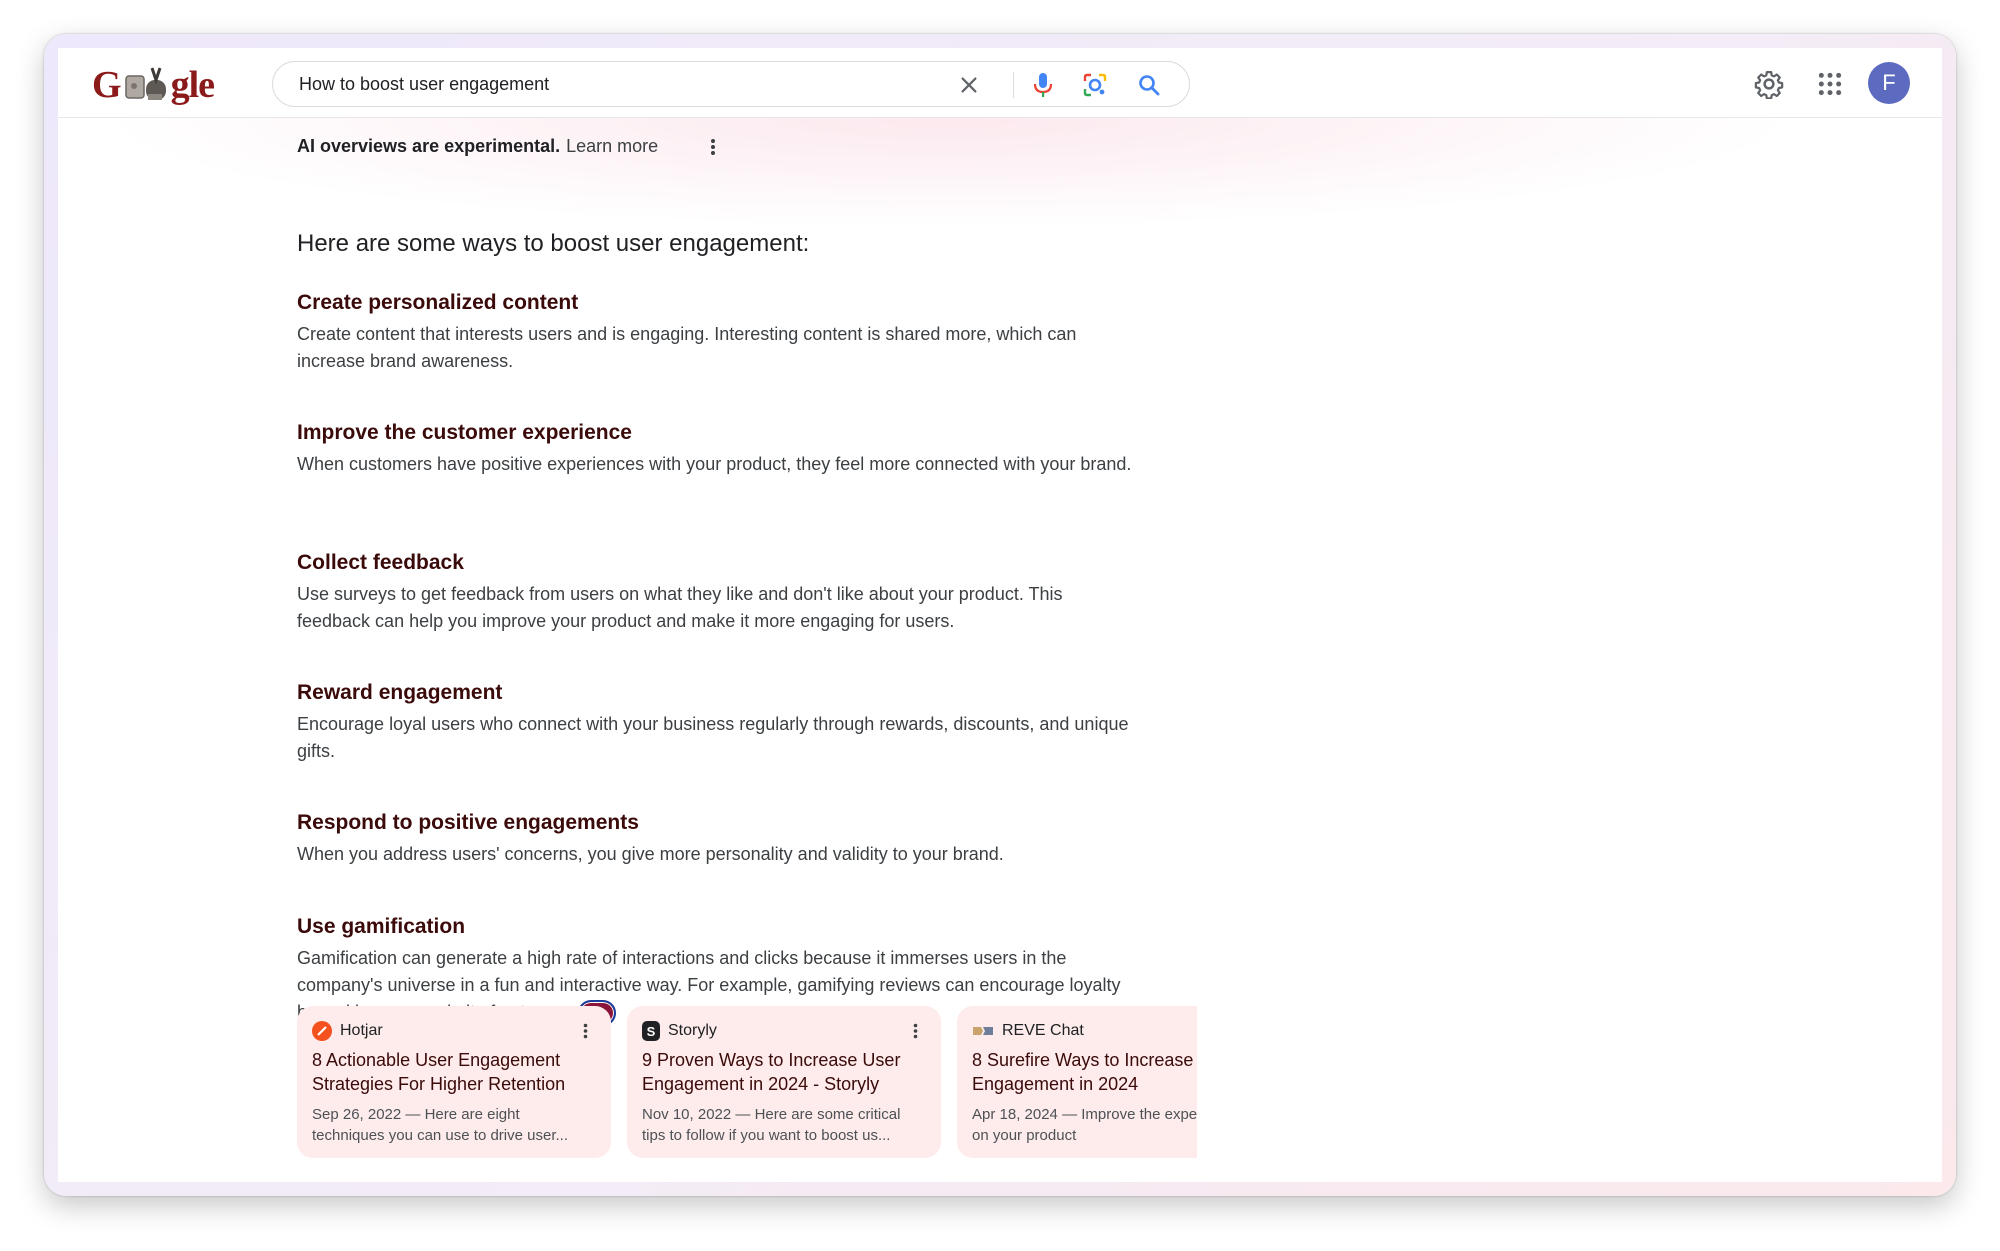  Describe the element at coordinates (380, 562) in the screenshot. I see `section-title: Collect feedback` at that location.